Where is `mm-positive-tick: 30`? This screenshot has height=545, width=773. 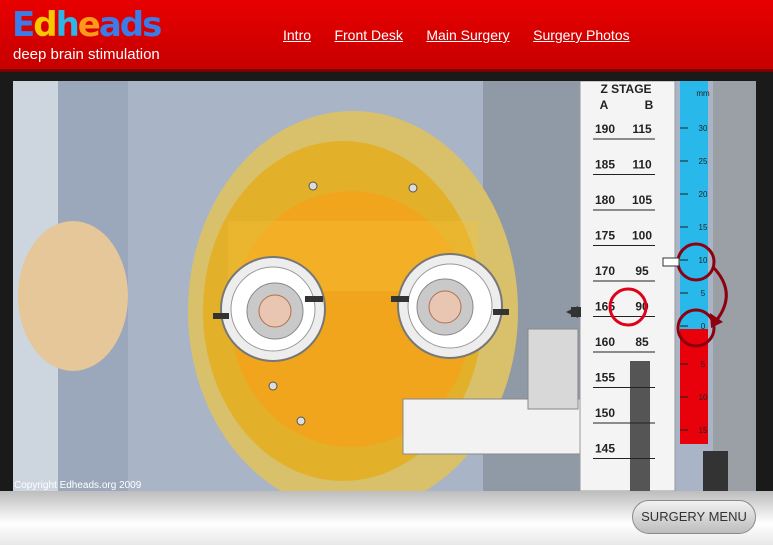
mm-positive-tick: 30 is located at coordinates (703, 128).